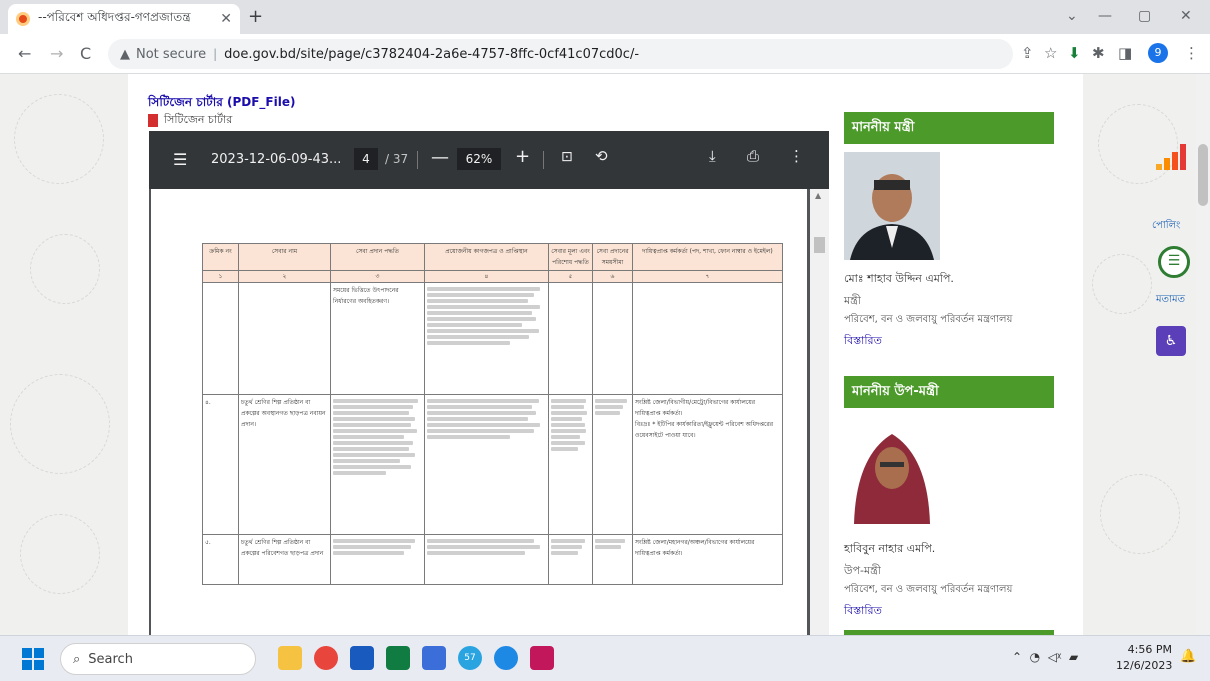 The width and height of the screenshot is (1210, 681). I want to click on excel-icon, so click(398, 658).